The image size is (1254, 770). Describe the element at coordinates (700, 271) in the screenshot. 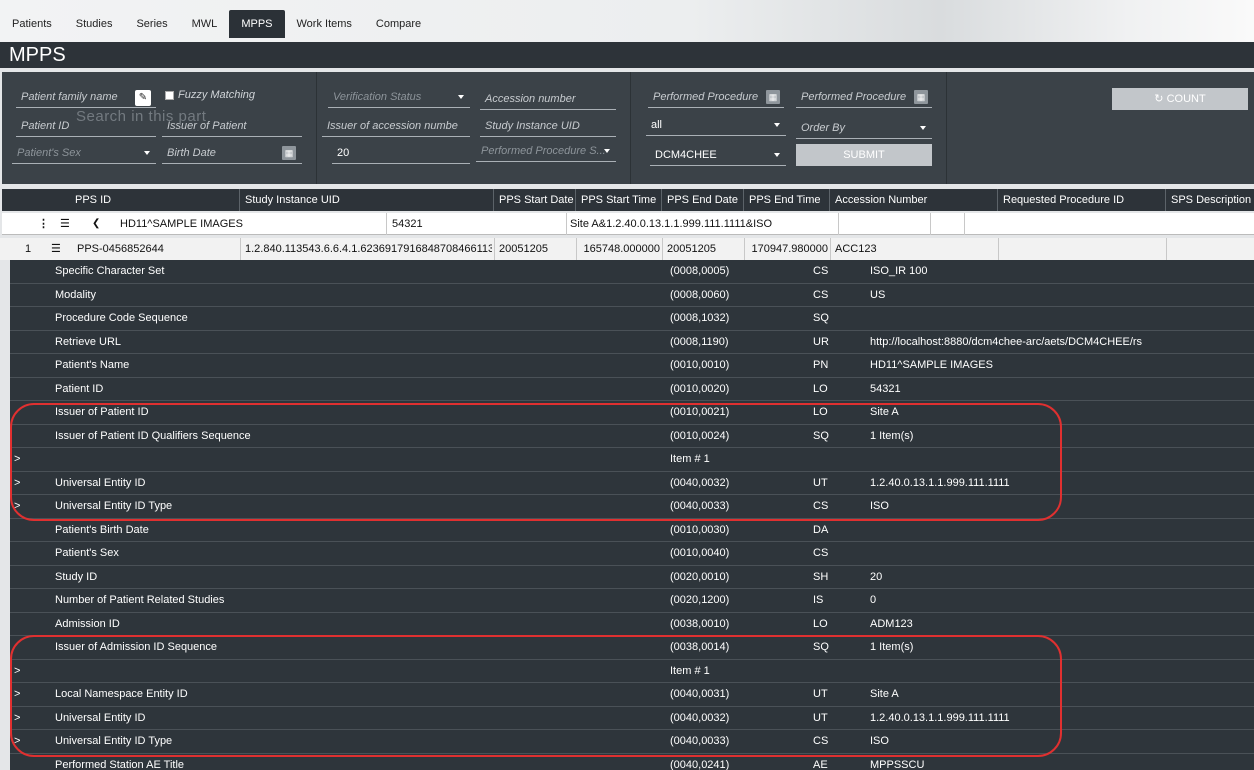

I see `attribute-tag: (0008,0005)` at that location.